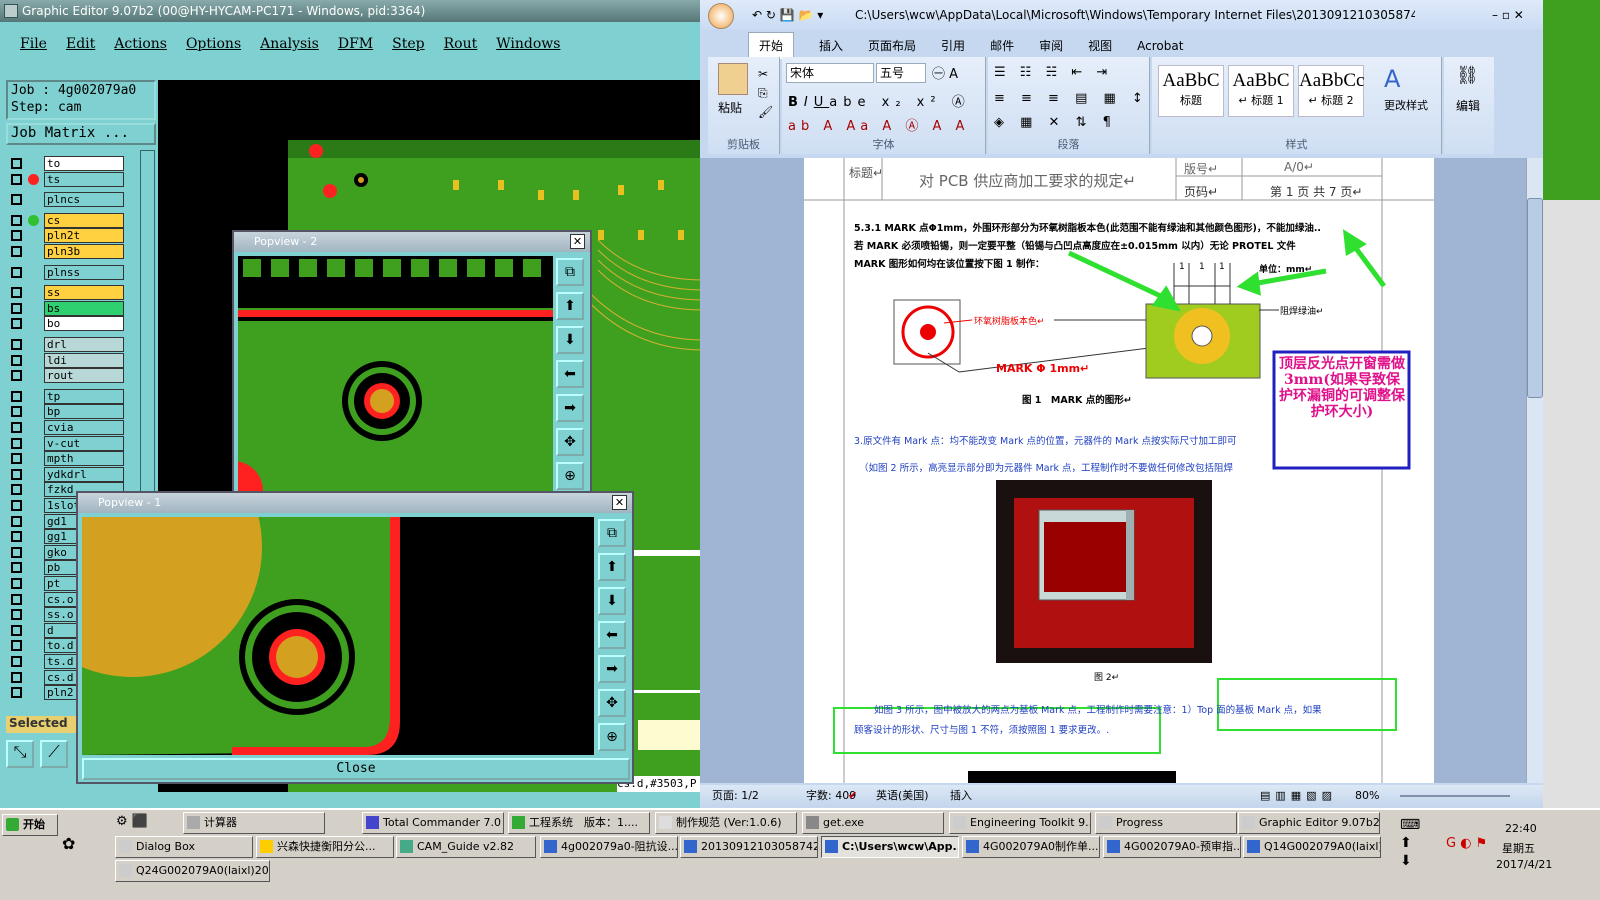 The height and width of the screenshot is (900, 1600). What do you see at coordinates (84, 293) in the screenshot?
I see `layer-name: ss` at bounding box center [84, 293].